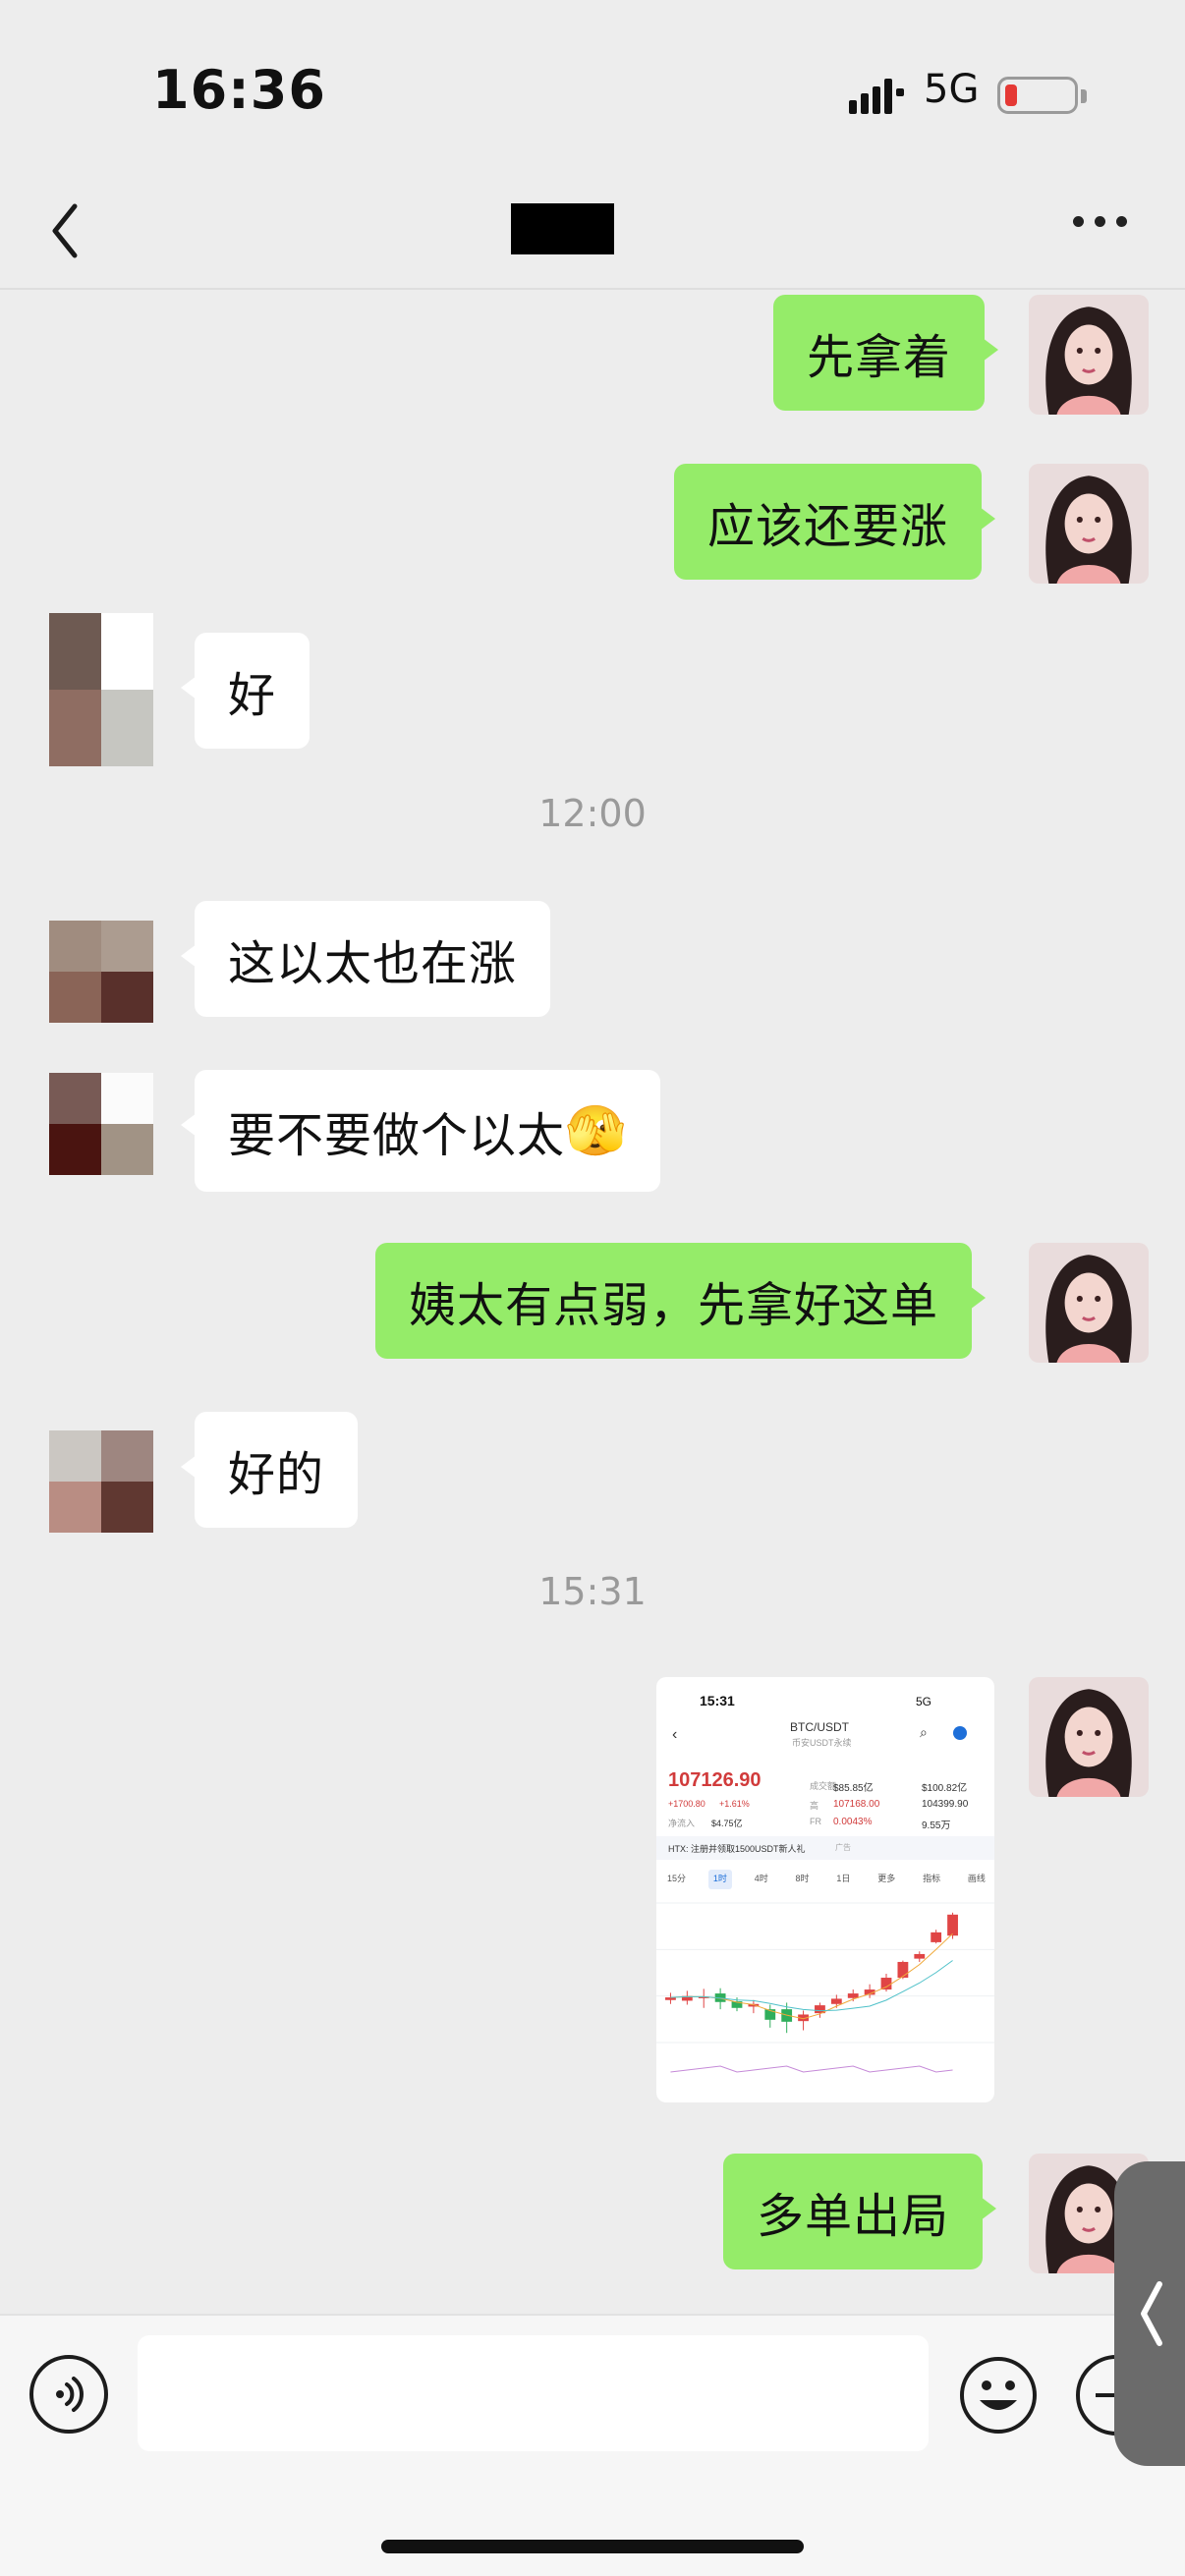 Image resolution: width=1185 pixels, height=2576 pixels. Describe the element at coordinates (592, 1591) in the screenshot. I see `timestamp: 15:31` at that location.